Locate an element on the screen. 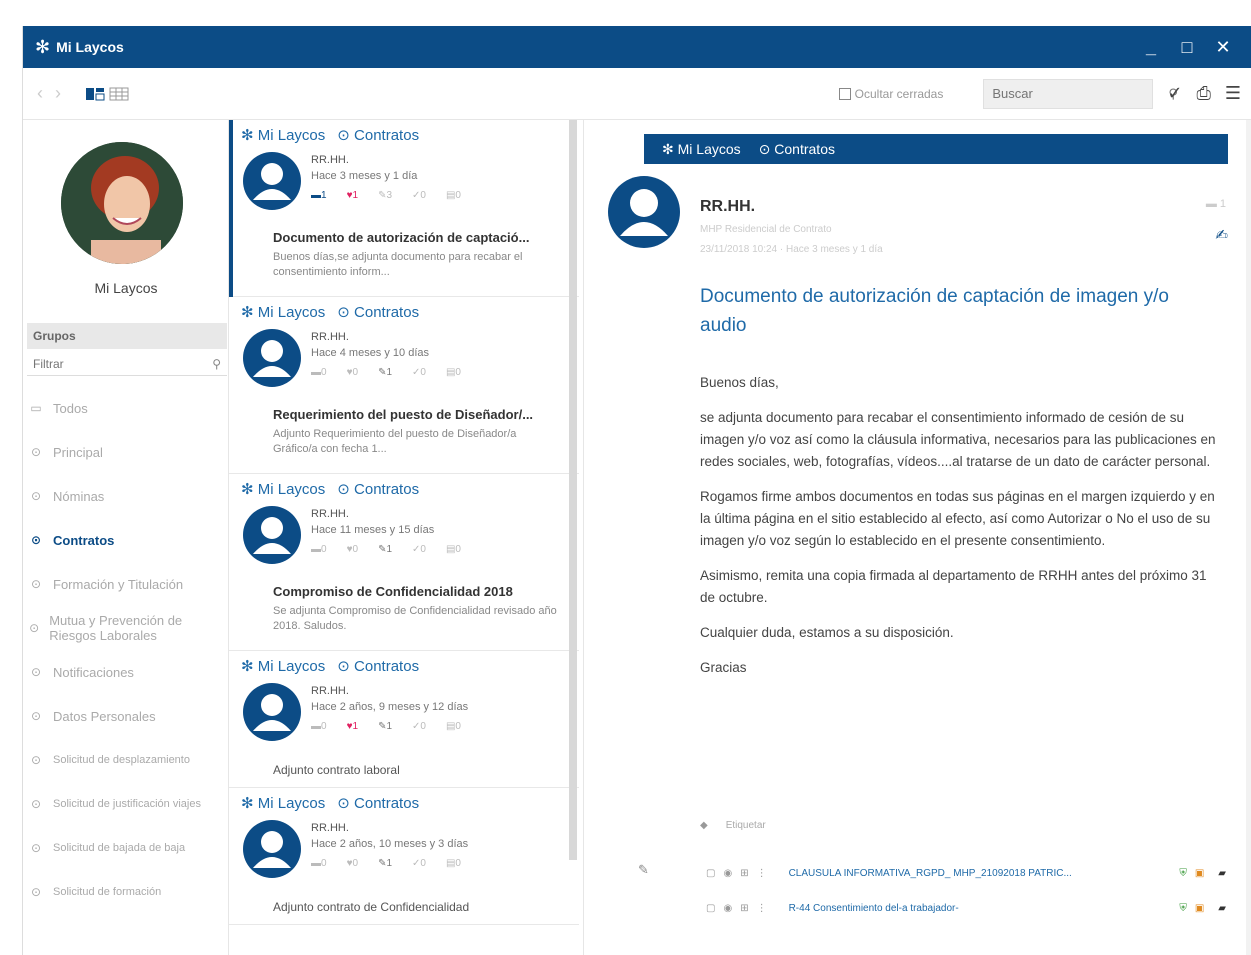  sender-avatar is located at coordinates (272, 181).